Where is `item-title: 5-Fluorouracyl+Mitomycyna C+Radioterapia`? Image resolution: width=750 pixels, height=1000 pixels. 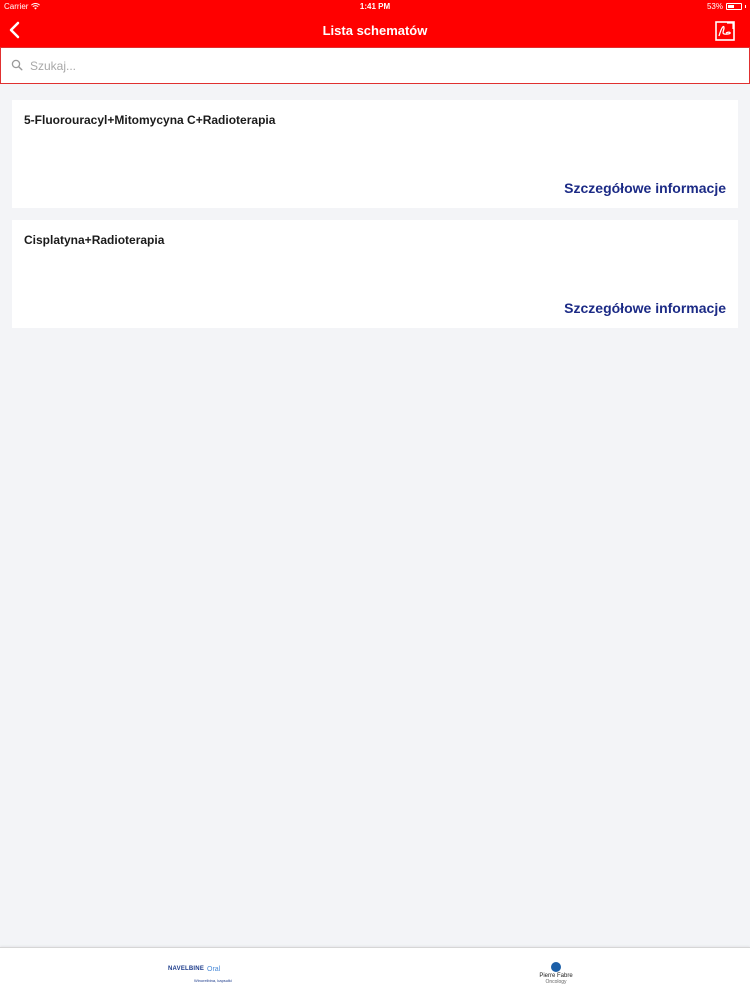 item-title: 5-Fluorouracyl+Mitomycyna C+Radioterapia is located at coordinates (150, 120).